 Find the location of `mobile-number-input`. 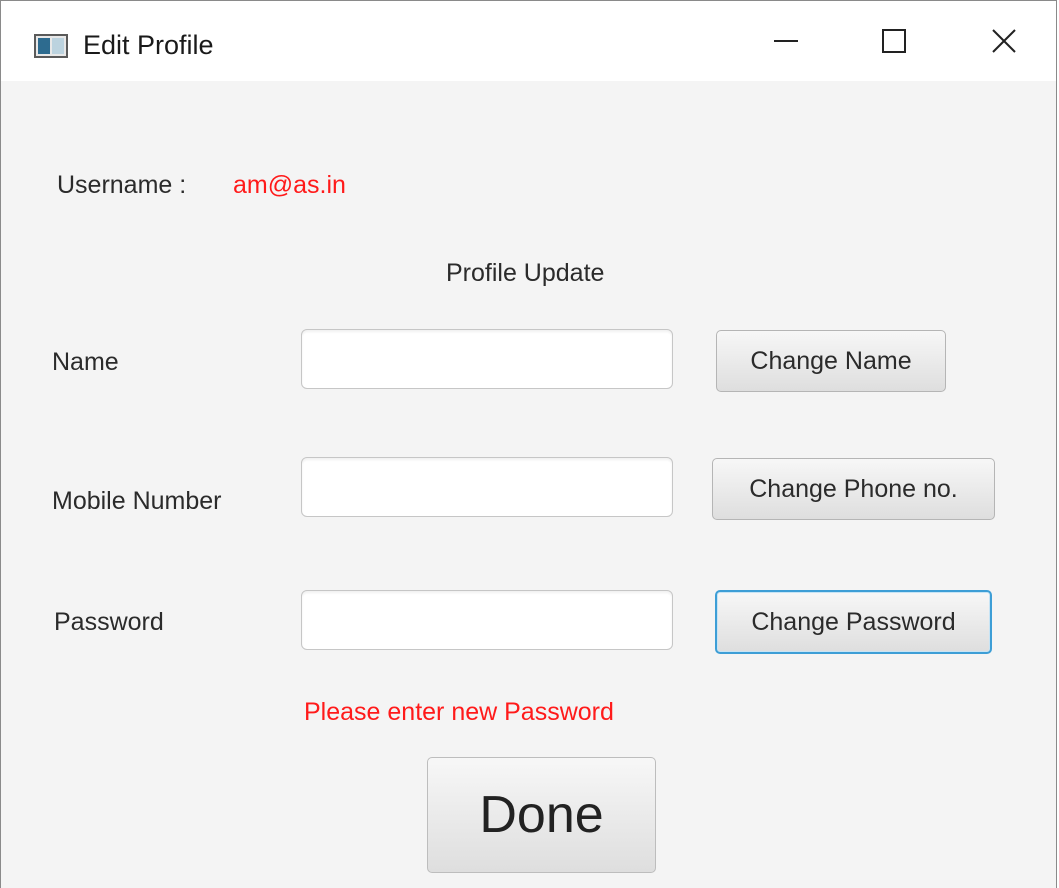

mobile-number-input is located at coordinates (487, 487).